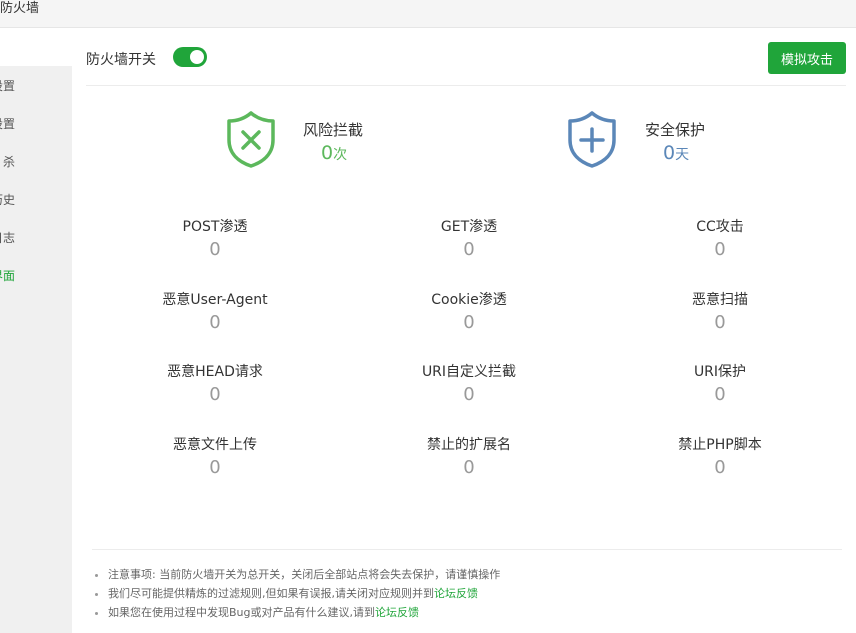 This screenshot has height=633, width=856. What do you see at coordinates (682, 155) in the screenshot?
I see `safe-count-unit: 天` at bounding box center [682, 155].